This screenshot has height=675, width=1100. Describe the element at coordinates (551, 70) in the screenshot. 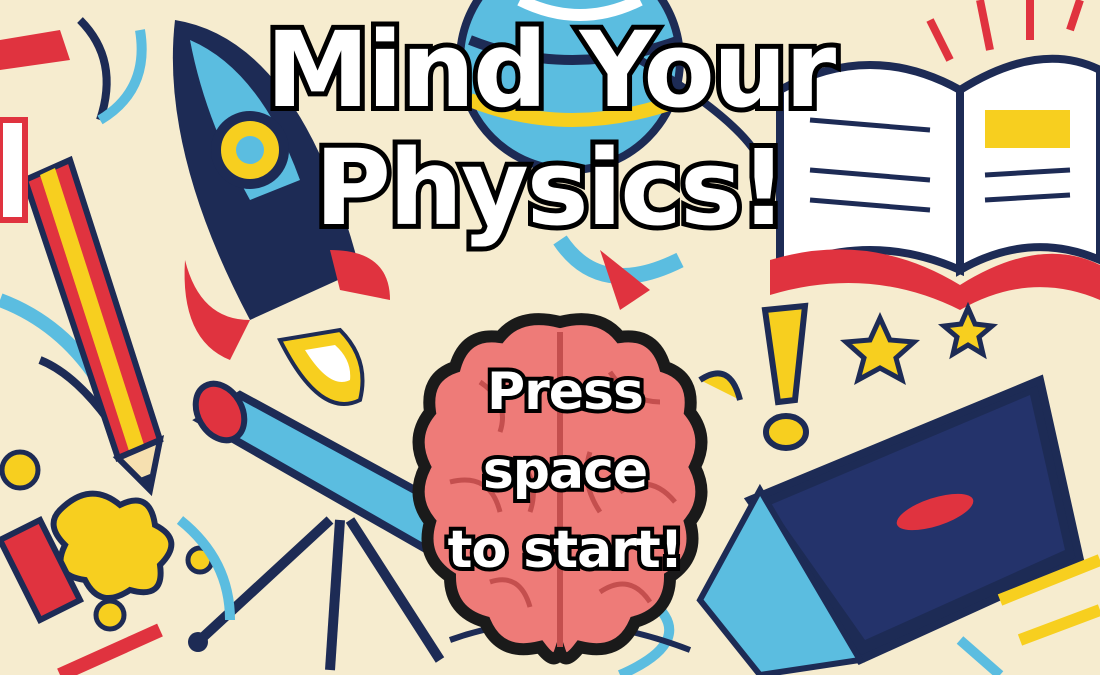

I see `game-title-line-1: Mind Your` at that location.